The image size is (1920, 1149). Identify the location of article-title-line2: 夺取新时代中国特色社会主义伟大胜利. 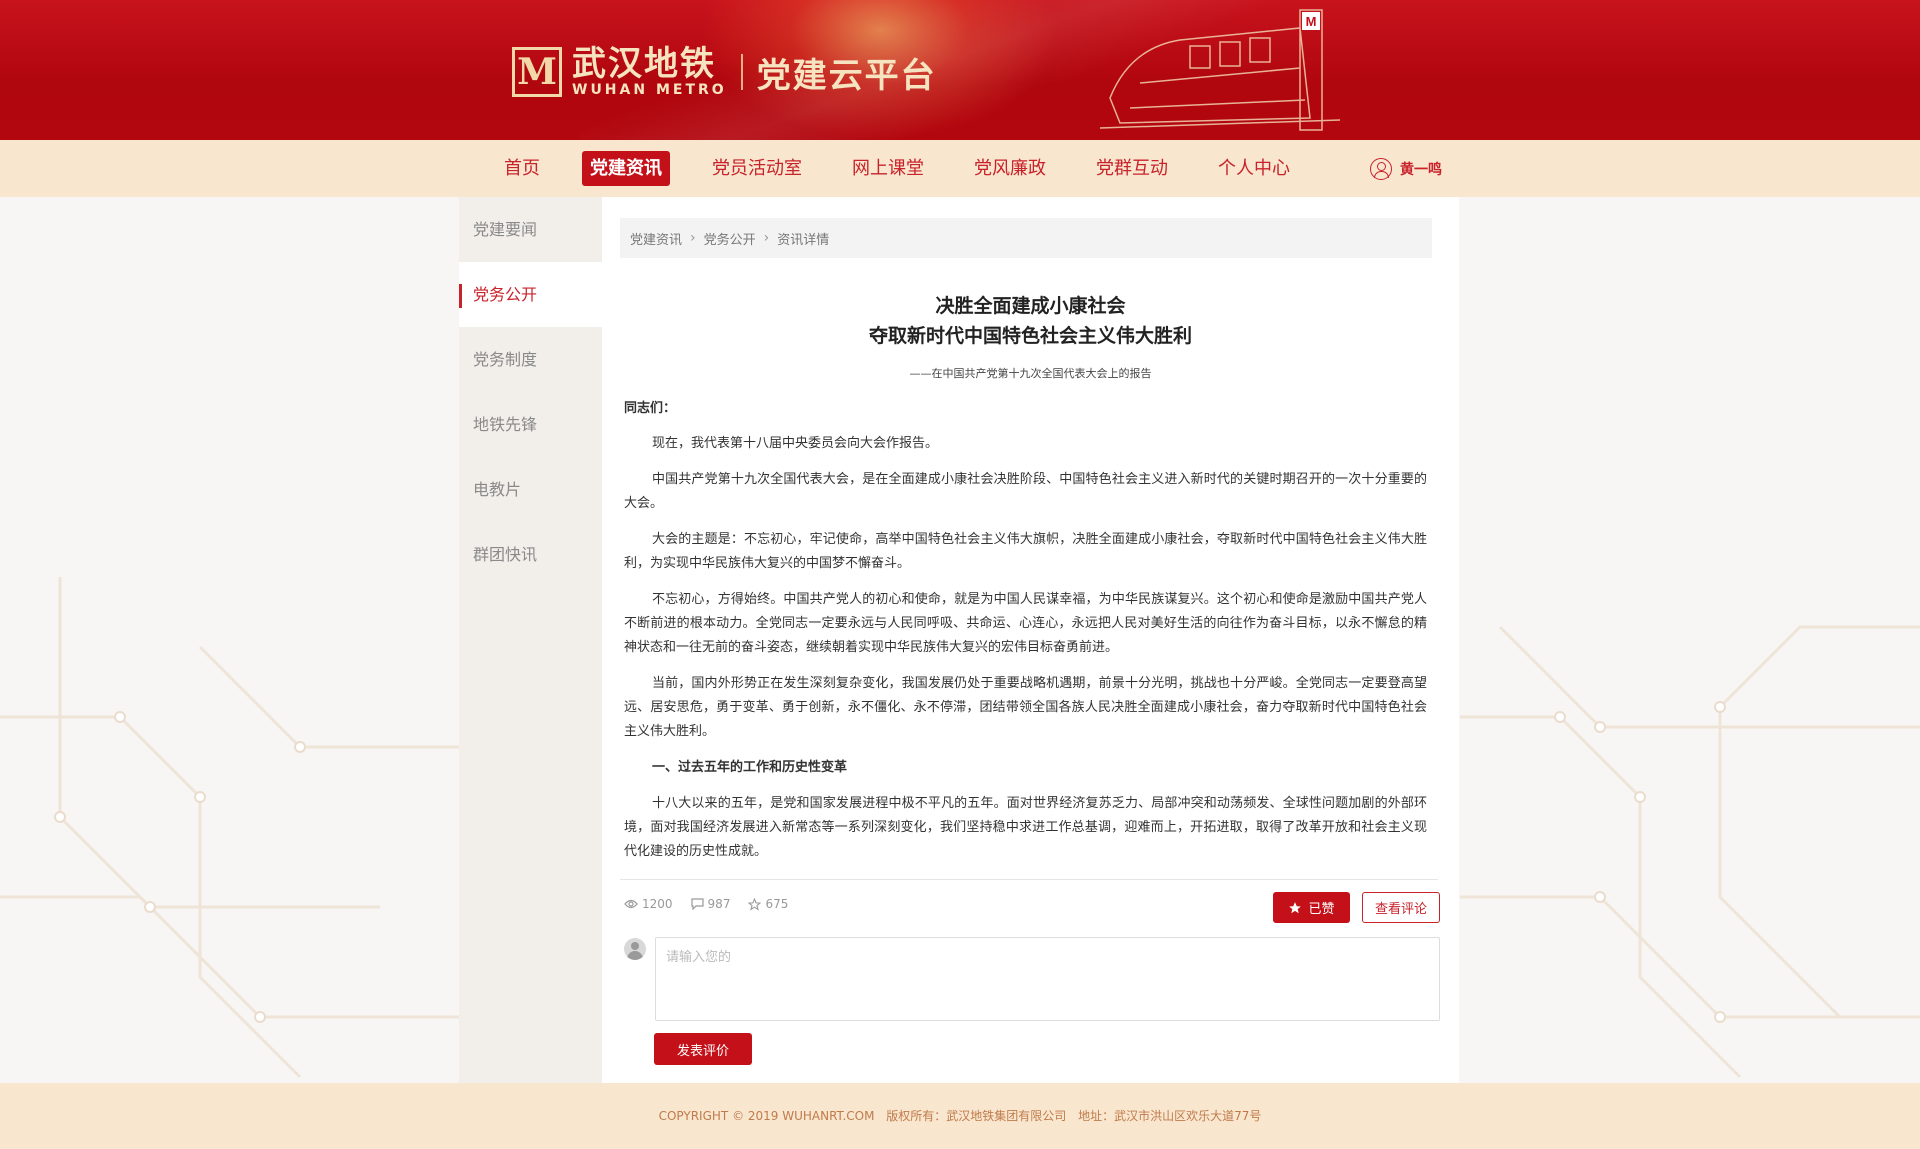
(1030, 336).